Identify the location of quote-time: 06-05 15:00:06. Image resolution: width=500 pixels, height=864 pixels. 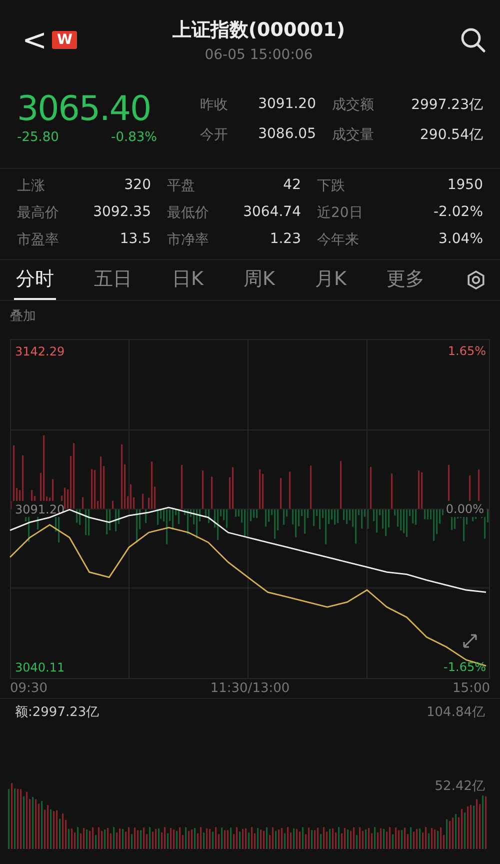
(258, 55).